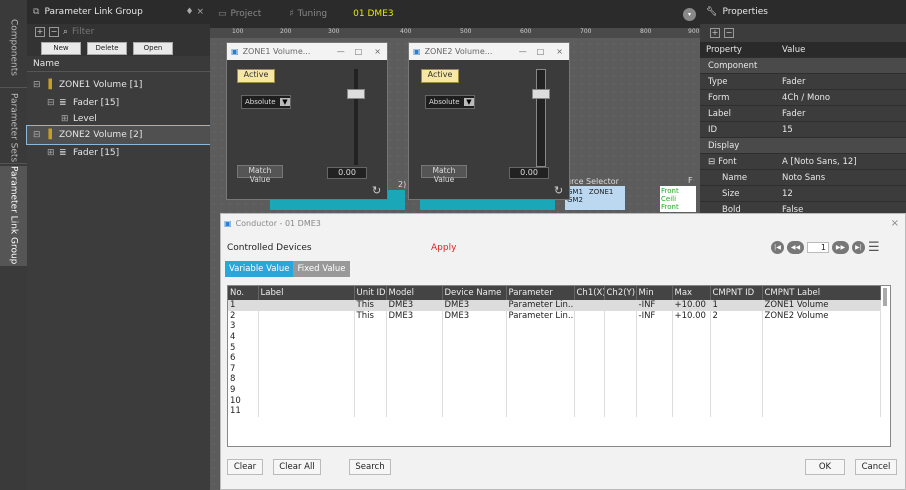  What do you see at coordinates (54, 32) in the screenshot?
I see `collapse-all-icon: −` at bounding box center [54, 32].